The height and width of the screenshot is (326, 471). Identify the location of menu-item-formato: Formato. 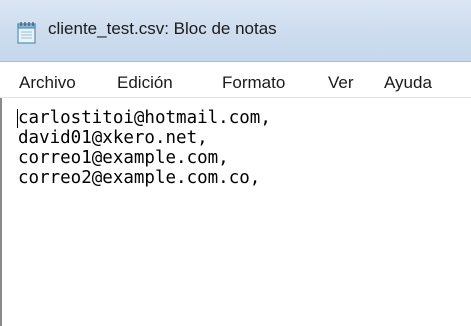
(253, 83).